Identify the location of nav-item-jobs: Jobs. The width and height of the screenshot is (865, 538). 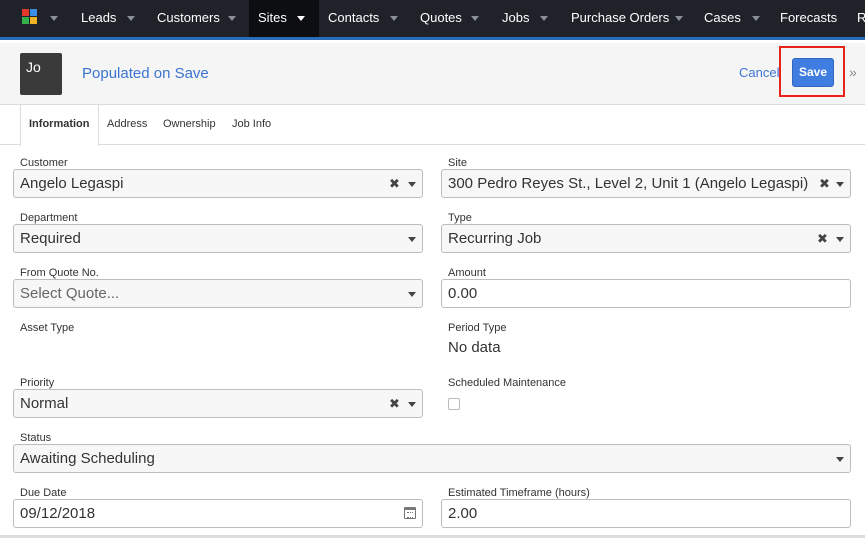
(515, 18).